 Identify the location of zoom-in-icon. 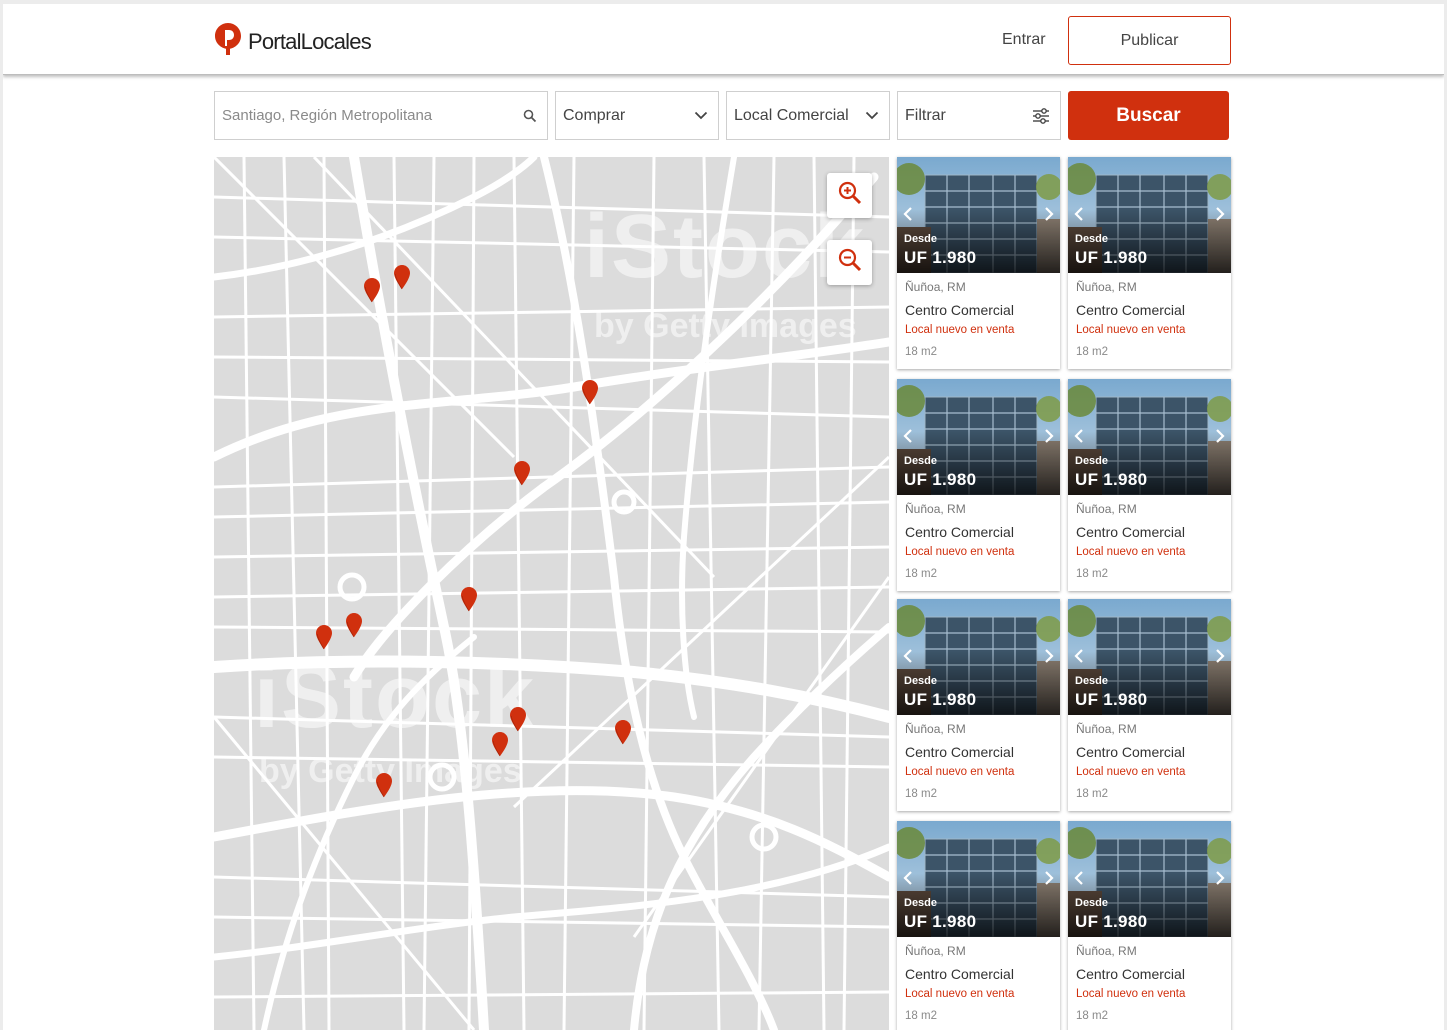
(850, 195).